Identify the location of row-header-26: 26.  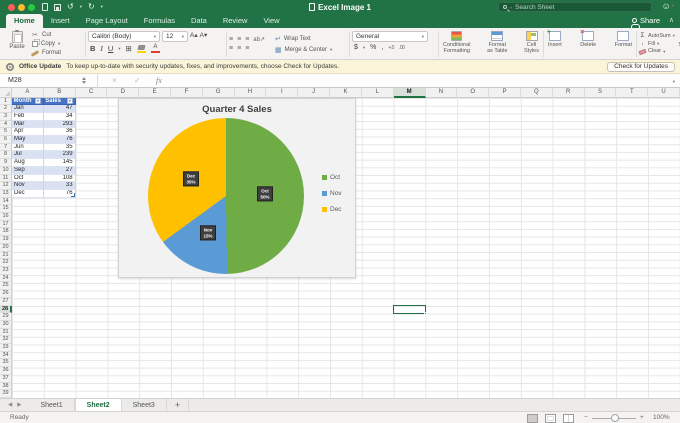
(6, 294).